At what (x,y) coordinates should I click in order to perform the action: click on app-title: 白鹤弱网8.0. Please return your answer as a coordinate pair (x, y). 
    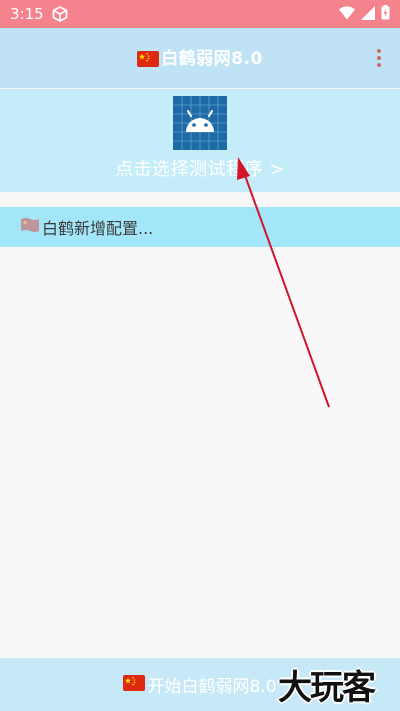
    Looking at the image, I should click on (212, 59).